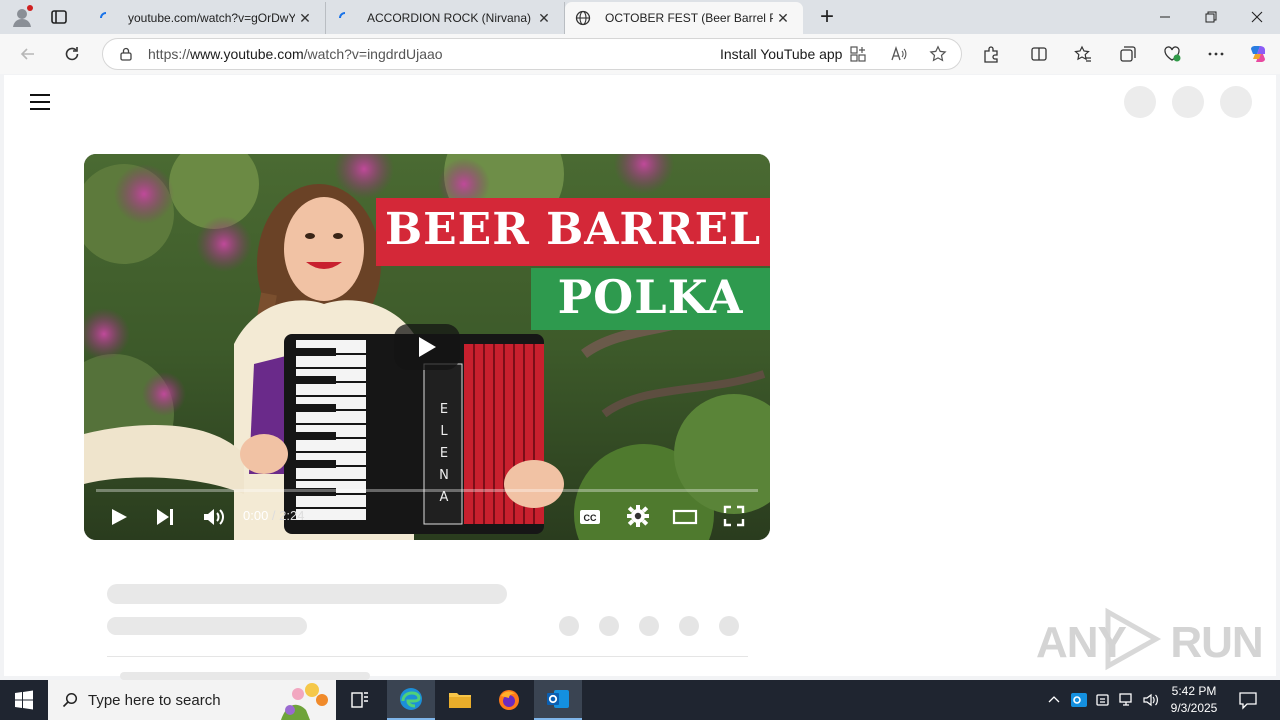  Describe the element at coordinates (28, 54) in the screenshot. I see `back-button` at that location.